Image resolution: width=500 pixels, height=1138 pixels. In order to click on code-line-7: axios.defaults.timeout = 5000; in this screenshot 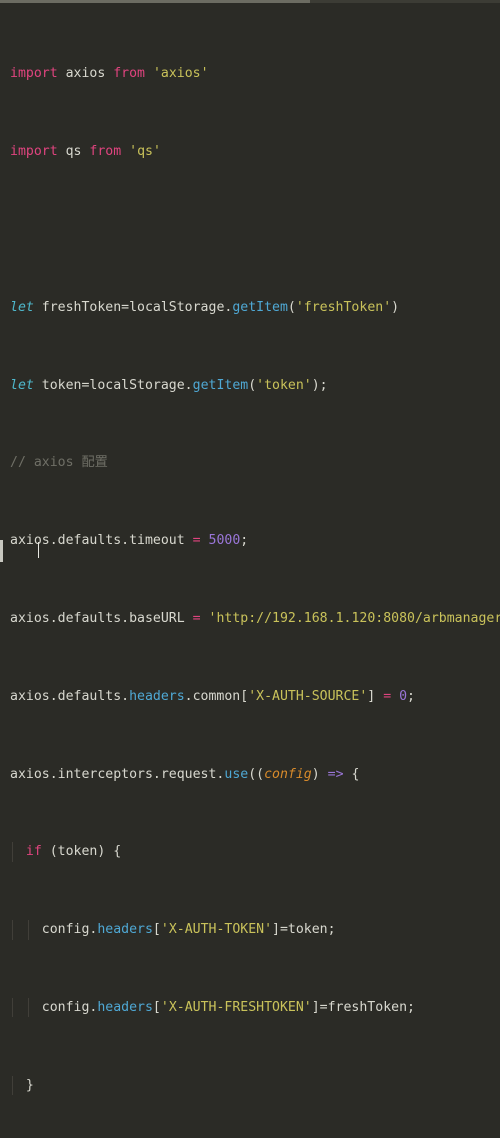, I will do `click(250, 540)`.